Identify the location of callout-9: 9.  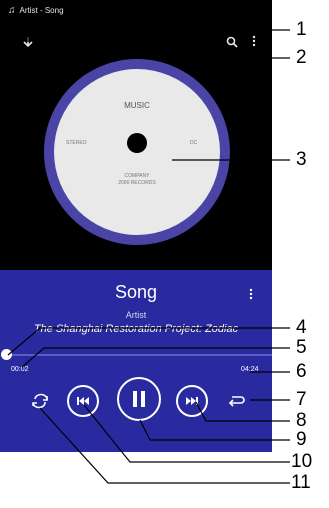
(301, 439).